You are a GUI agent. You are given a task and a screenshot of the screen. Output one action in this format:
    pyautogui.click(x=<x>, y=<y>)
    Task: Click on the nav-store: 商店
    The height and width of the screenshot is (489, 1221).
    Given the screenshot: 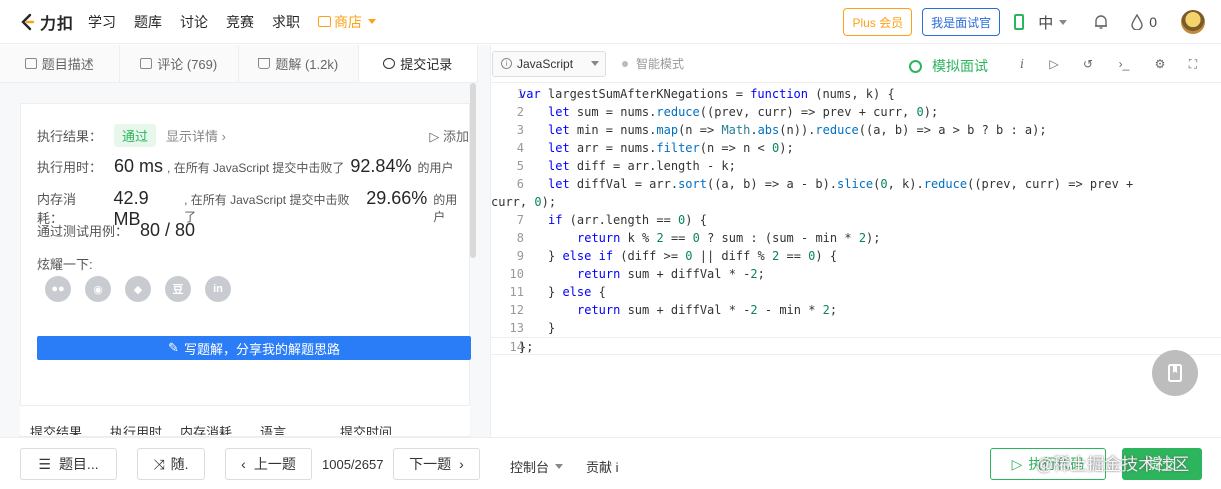 What is the action you would take?
    pyautogui.click(x=347, y=22)
    